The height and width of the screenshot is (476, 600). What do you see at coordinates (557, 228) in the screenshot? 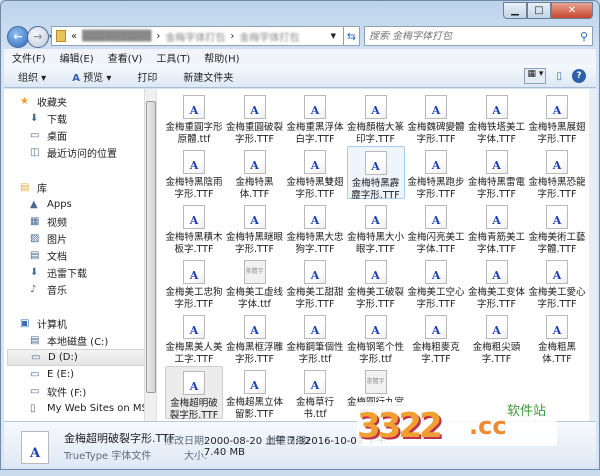
I see `file-item: A 金梅美術工藝字體.TTF` at bounding box center [557, 228].